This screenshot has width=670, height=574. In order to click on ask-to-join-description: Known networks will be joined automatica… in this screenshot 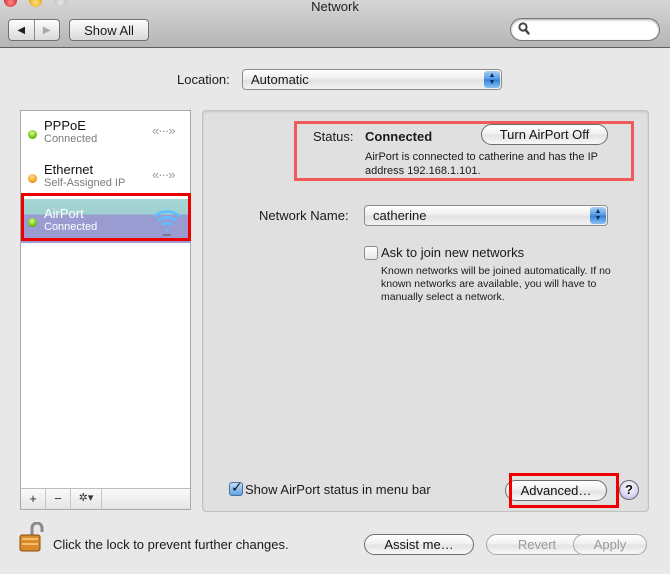, I will do `click(496, 284)`.